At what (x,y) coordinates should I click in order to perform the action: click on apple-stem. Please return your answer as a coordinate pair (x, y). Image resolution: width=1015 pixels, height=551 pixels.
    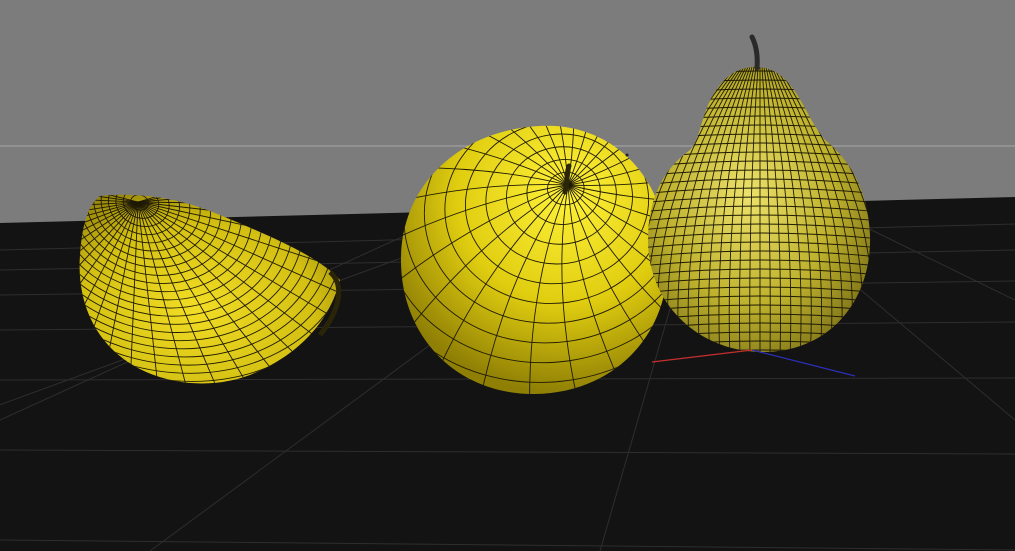
    Looking at the image, I should click on (567, 179).